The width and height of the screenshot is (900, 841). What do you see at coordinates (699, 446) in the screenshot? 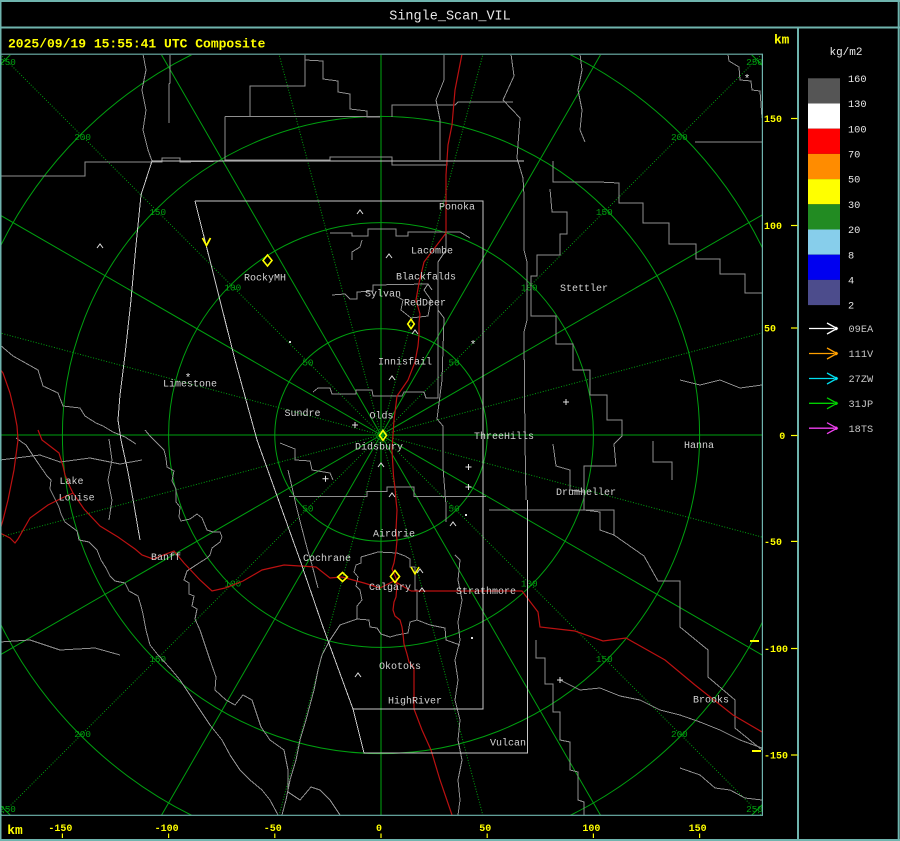
I see `svg-text: Hanna` at bounding box center [699, 446].